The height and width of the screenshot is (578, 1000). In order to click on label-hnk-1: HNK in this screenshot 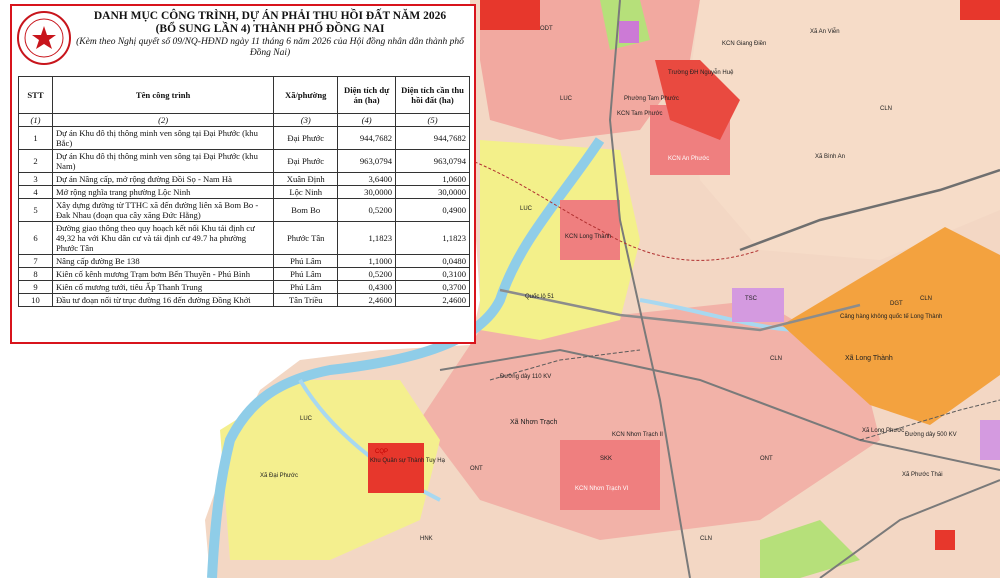, I will do `click(426, 539)`.